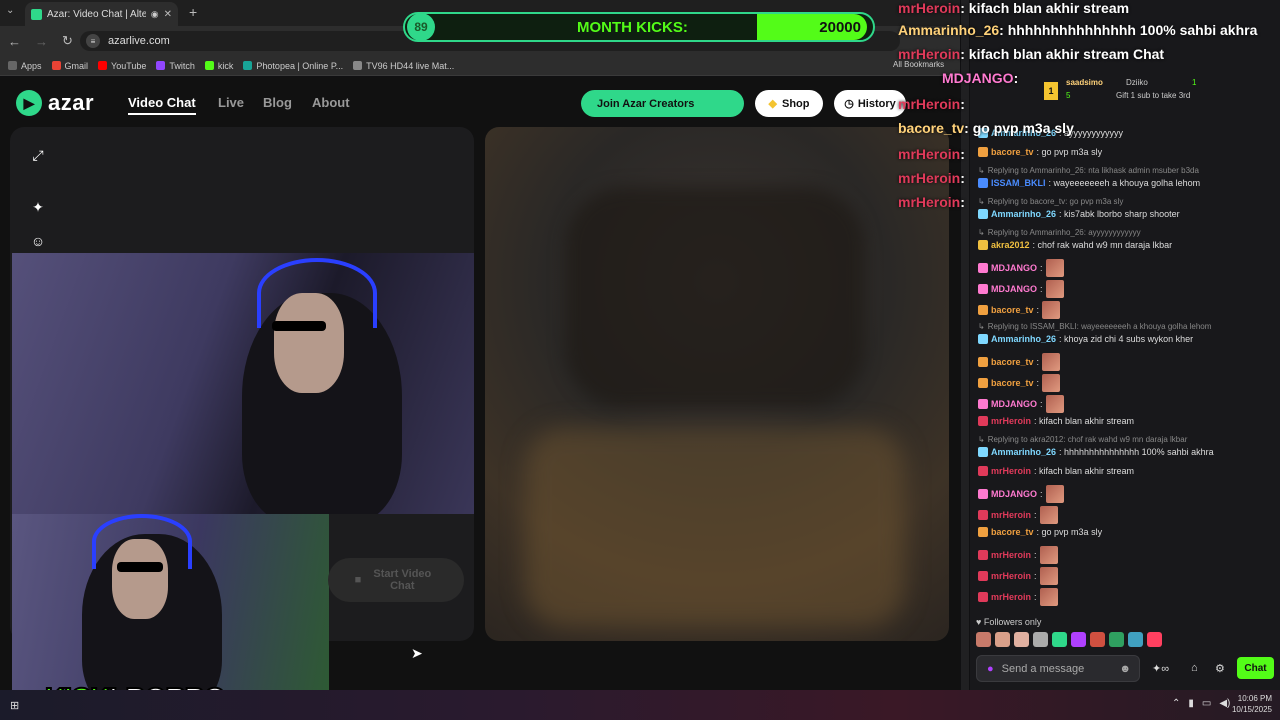 This screenshot has height=720, width=1280. I want to click on streamer-face-secondary, so click(140, 579).